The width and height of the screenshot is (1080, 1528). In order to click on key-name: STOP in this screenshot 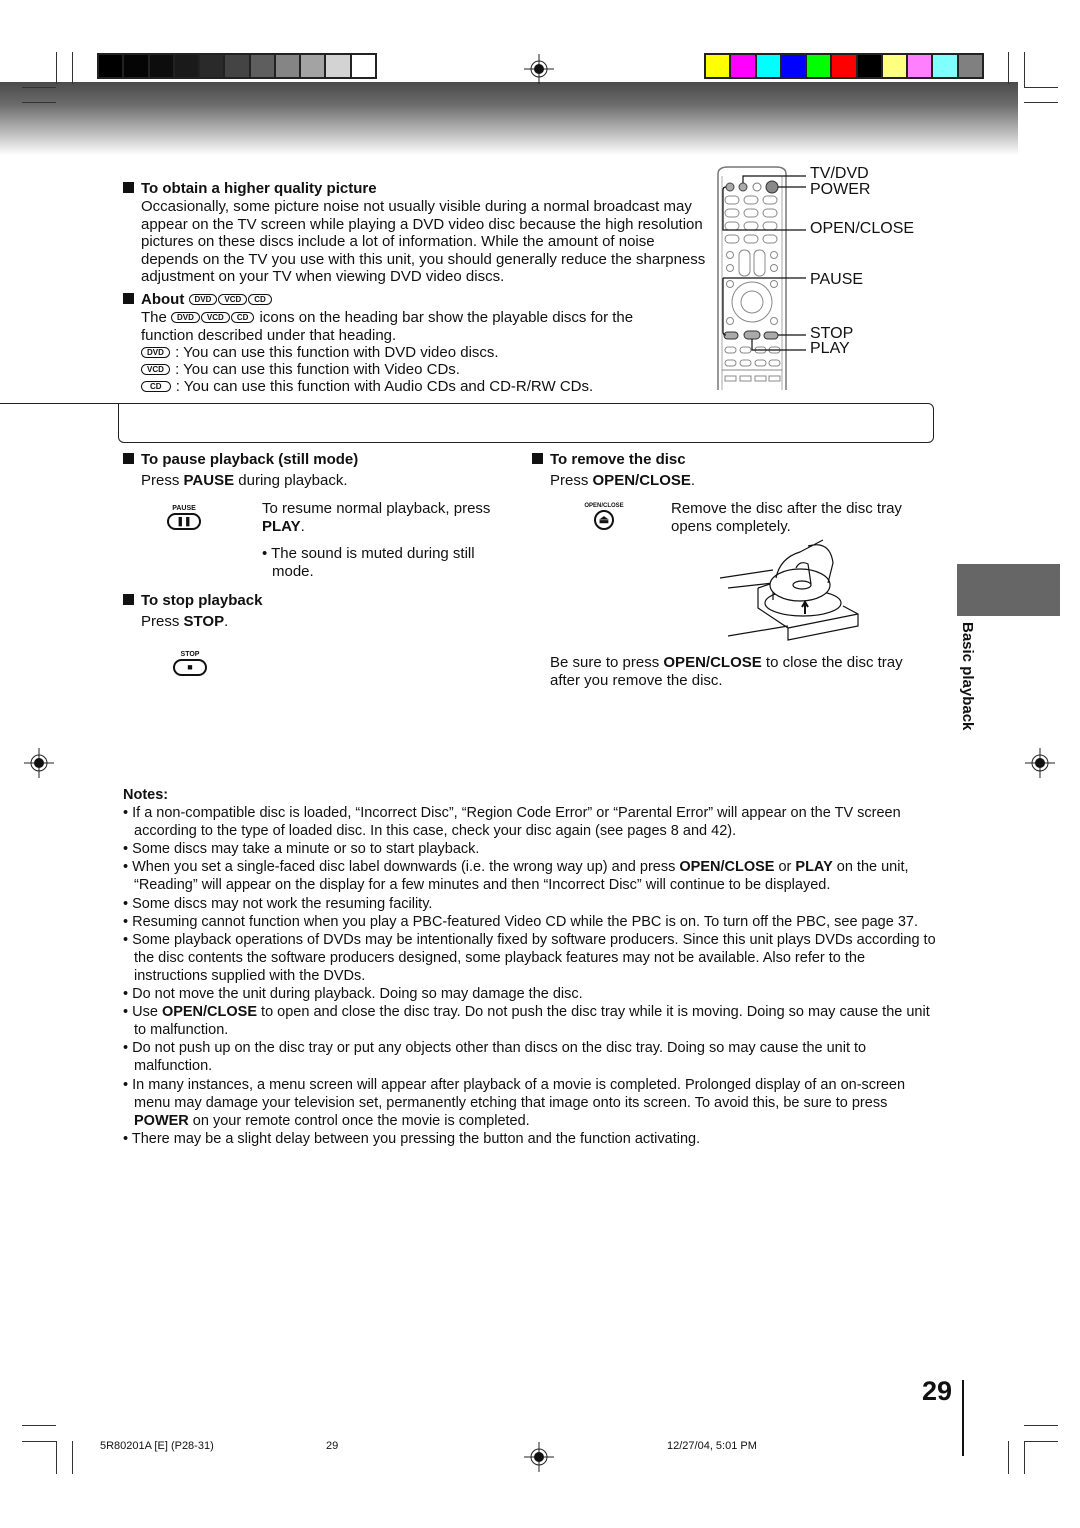, I will do `click(204, 621)`.